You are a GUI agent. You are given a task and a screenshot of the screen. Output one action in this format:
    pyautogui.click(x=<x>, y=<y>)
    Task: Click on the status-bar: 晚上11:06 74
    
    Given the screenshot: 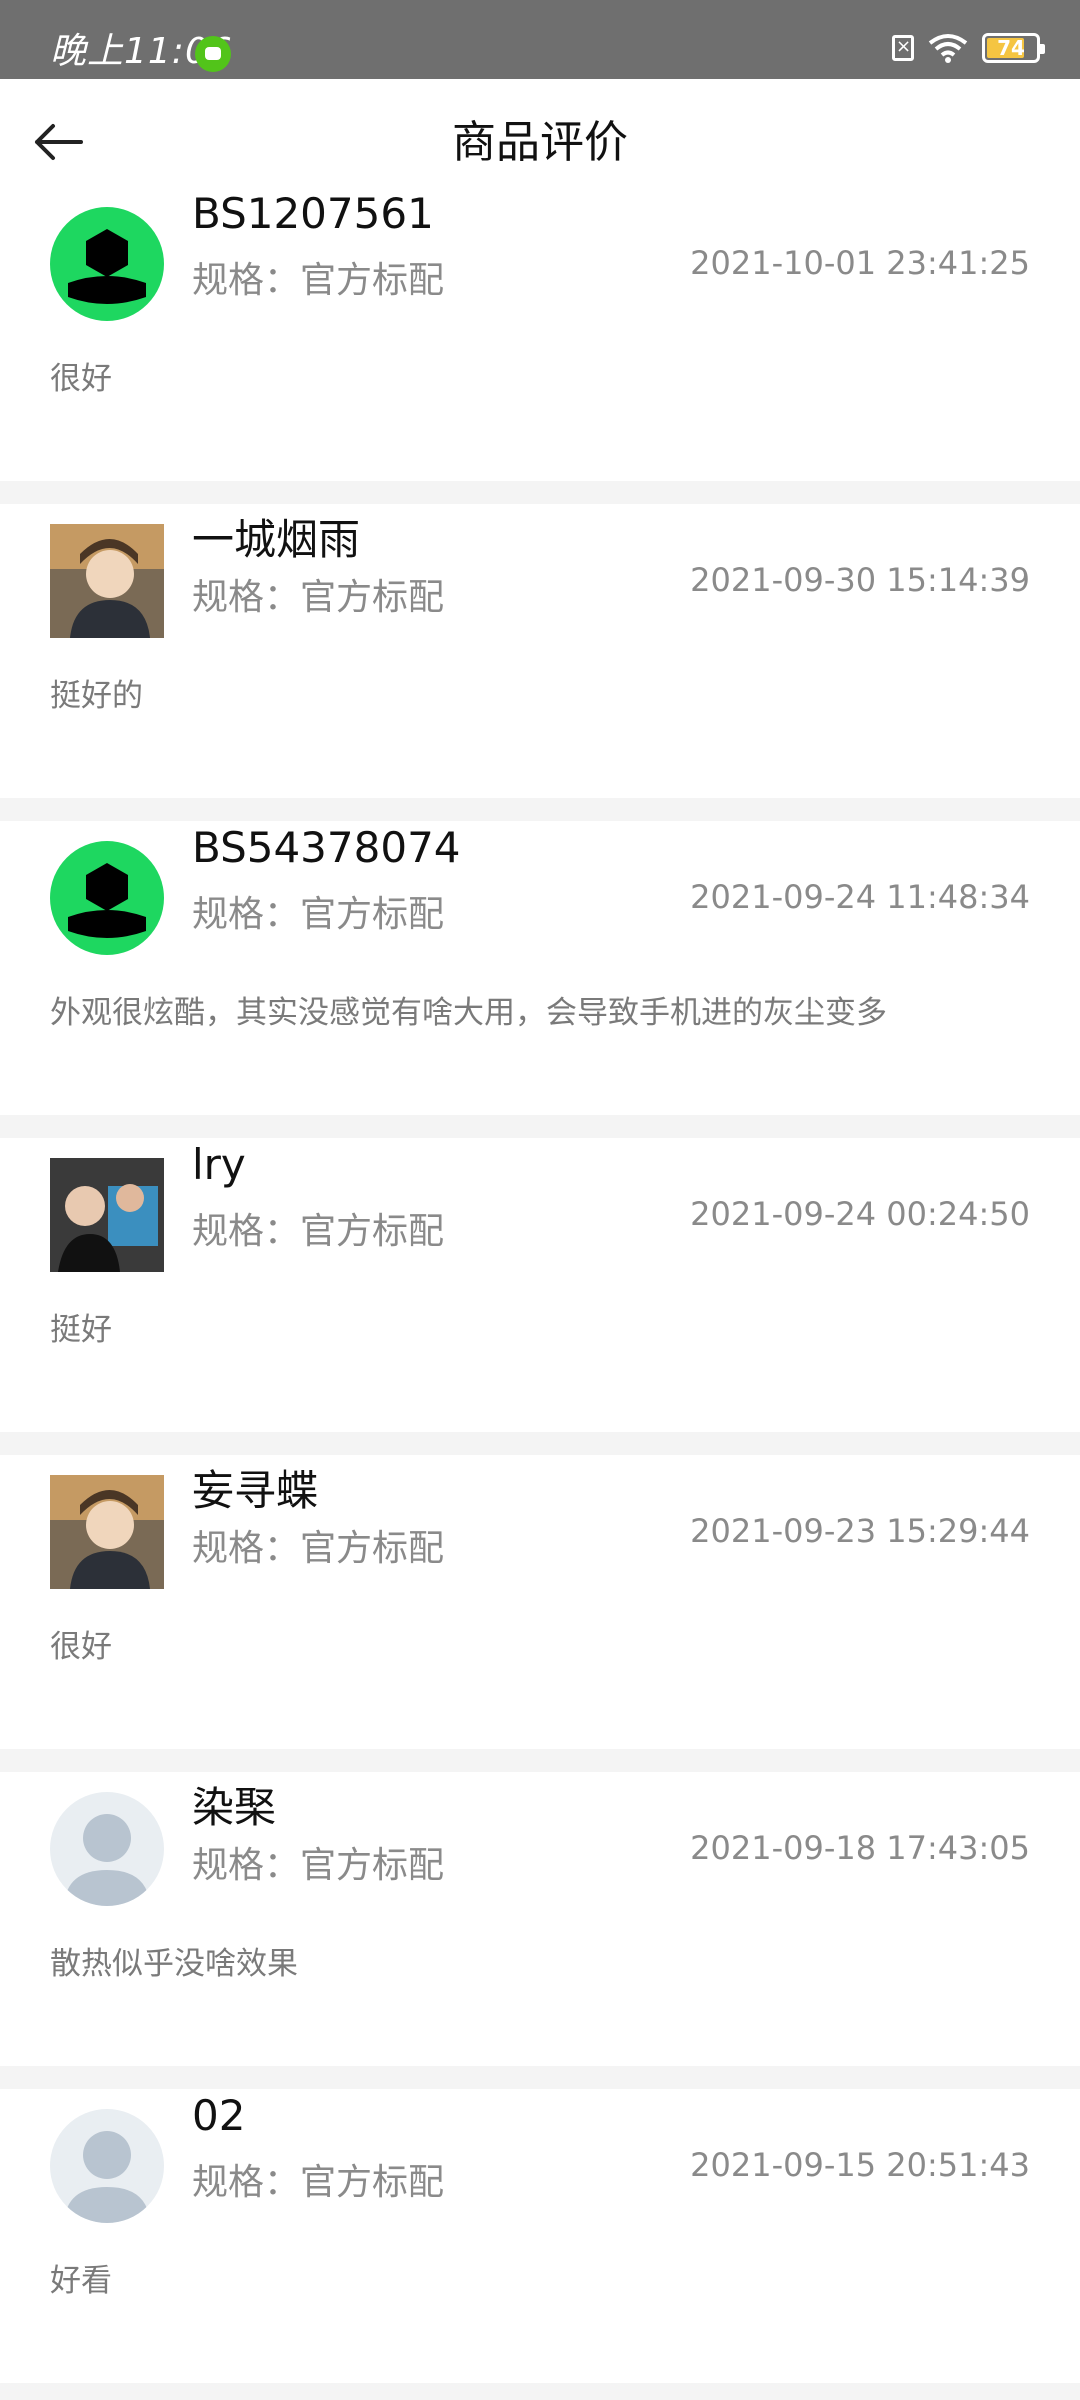 What is the action you would take?
    pyautogui.click(x=540, y=39)
    